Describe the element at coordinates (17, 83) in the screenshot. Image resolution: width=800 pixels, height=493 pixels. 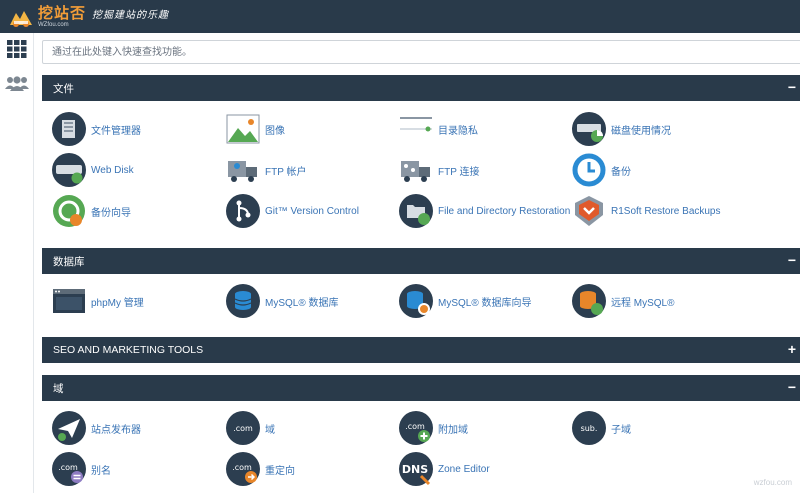
I see `users-icon` at that location.